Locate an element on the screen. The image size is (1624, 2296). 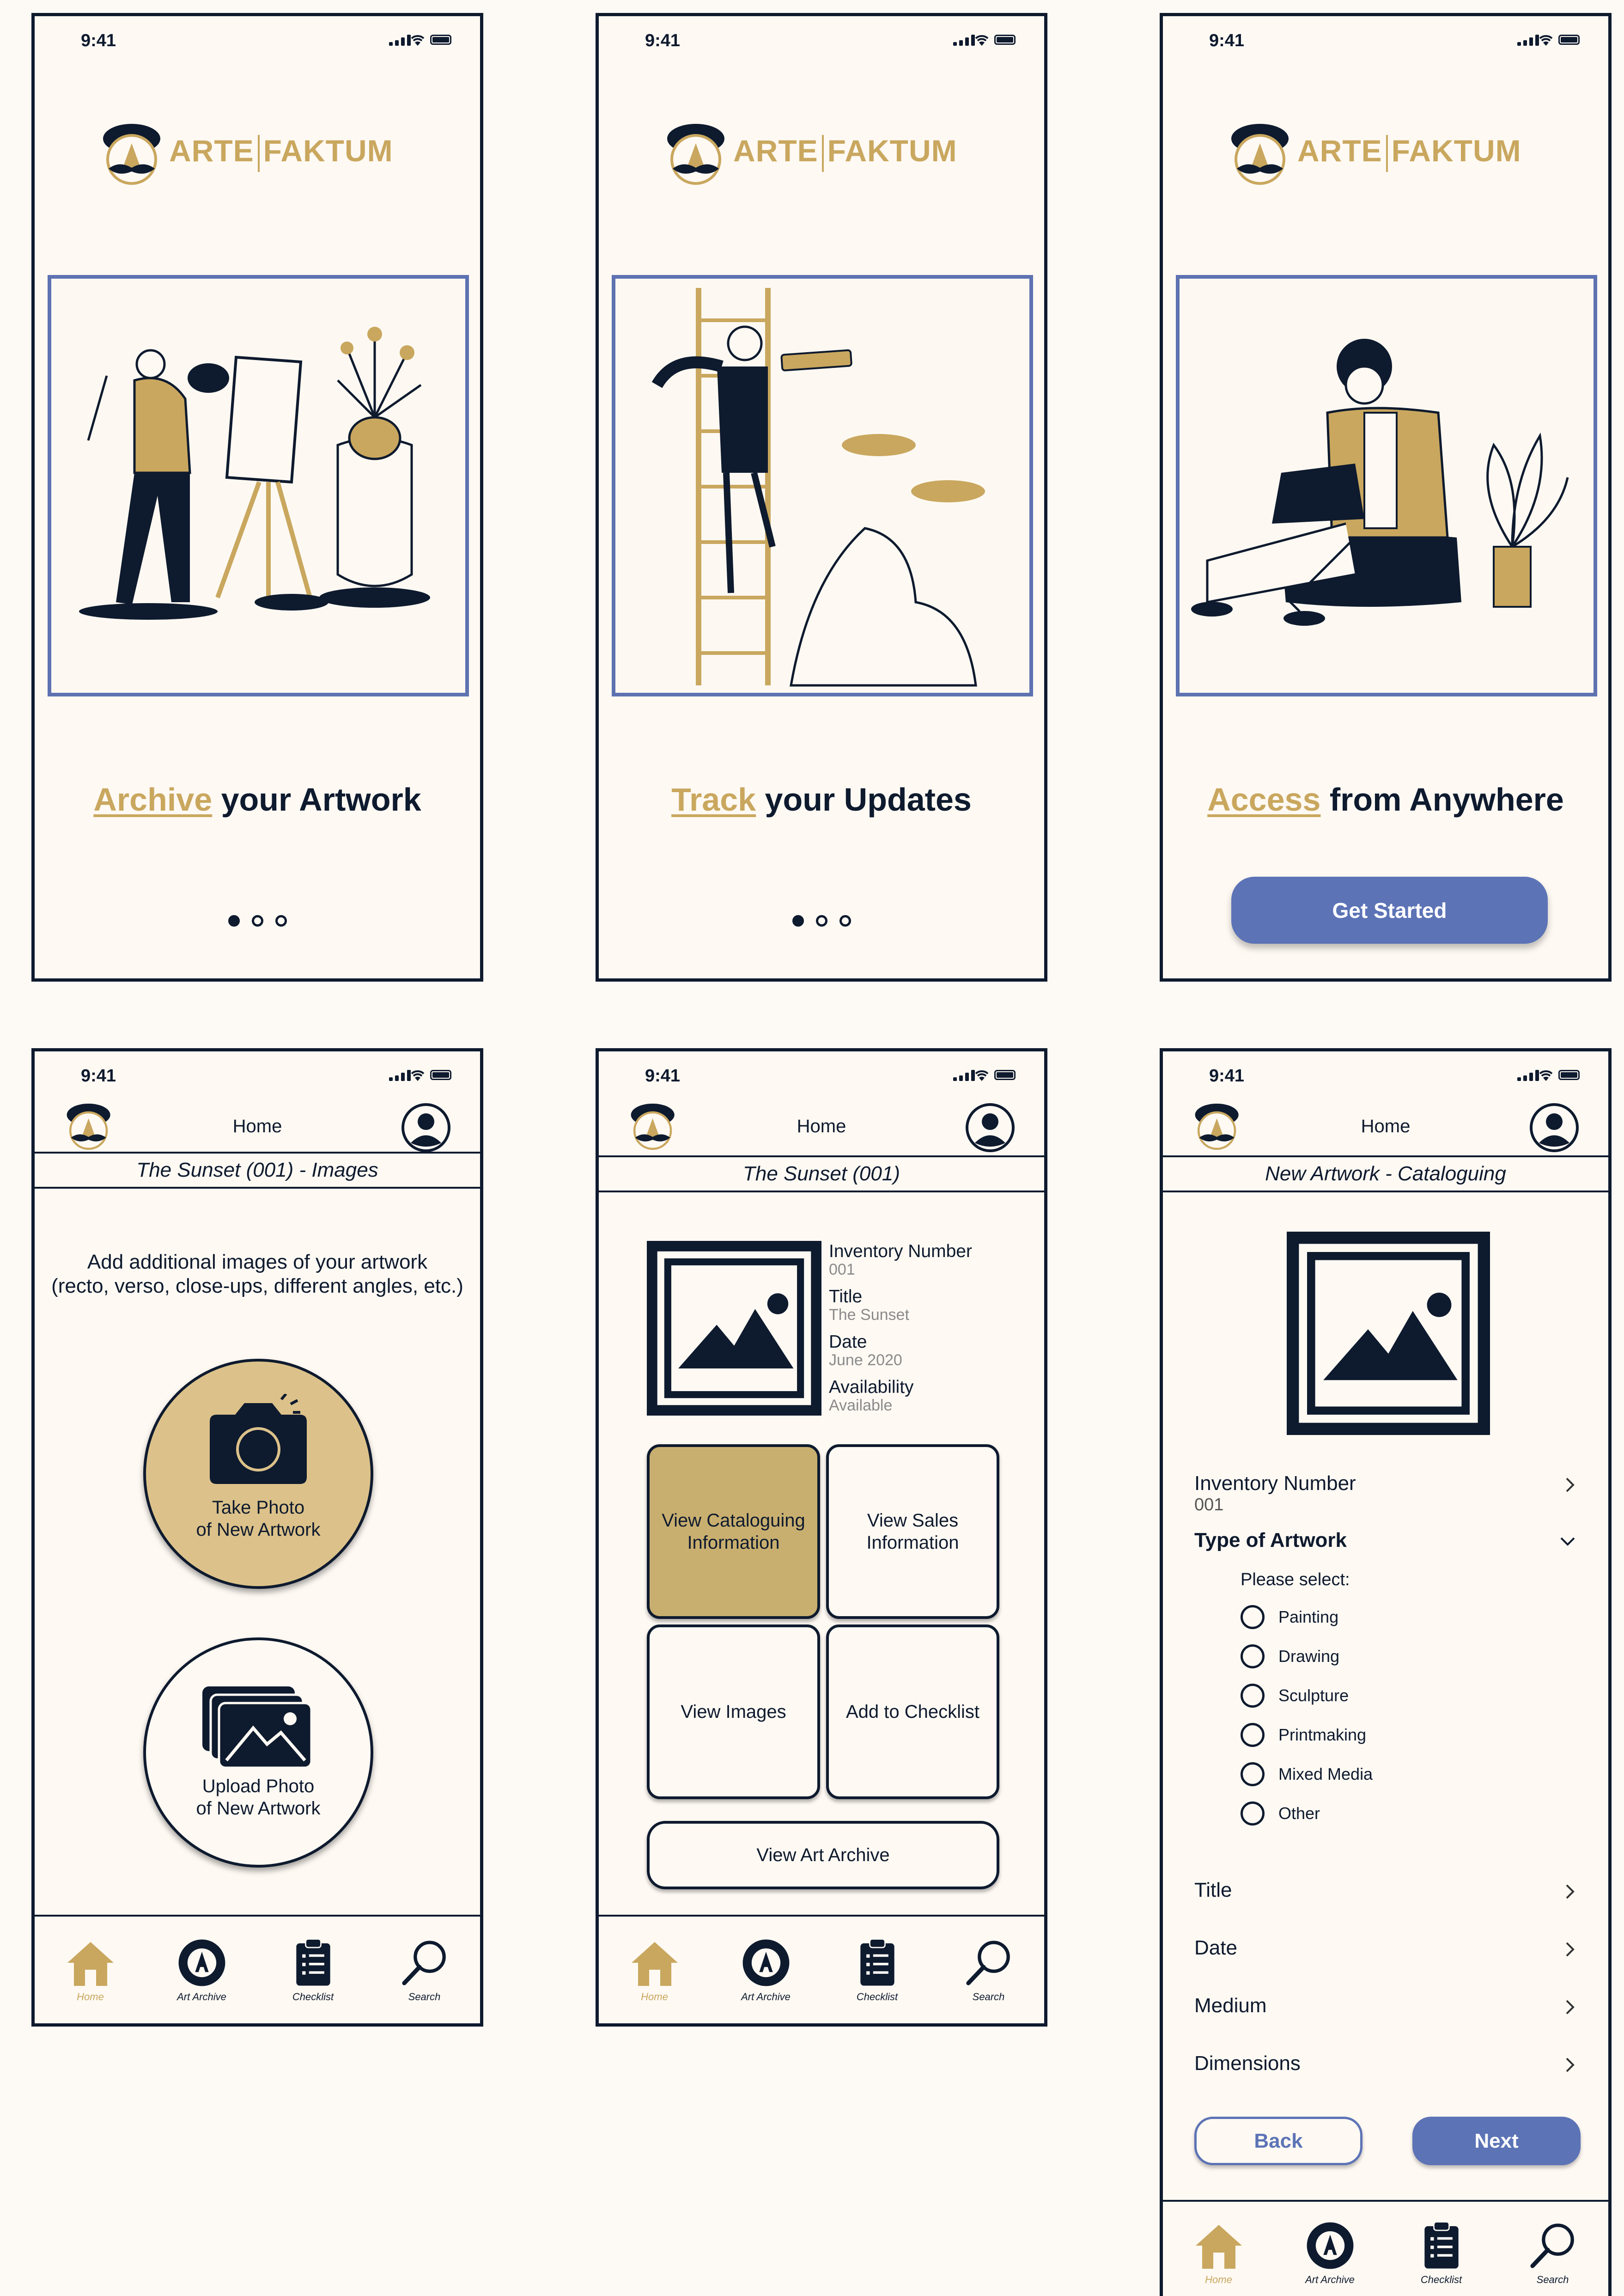
title-row-label: Title is located at coordinates (1213, 1890).